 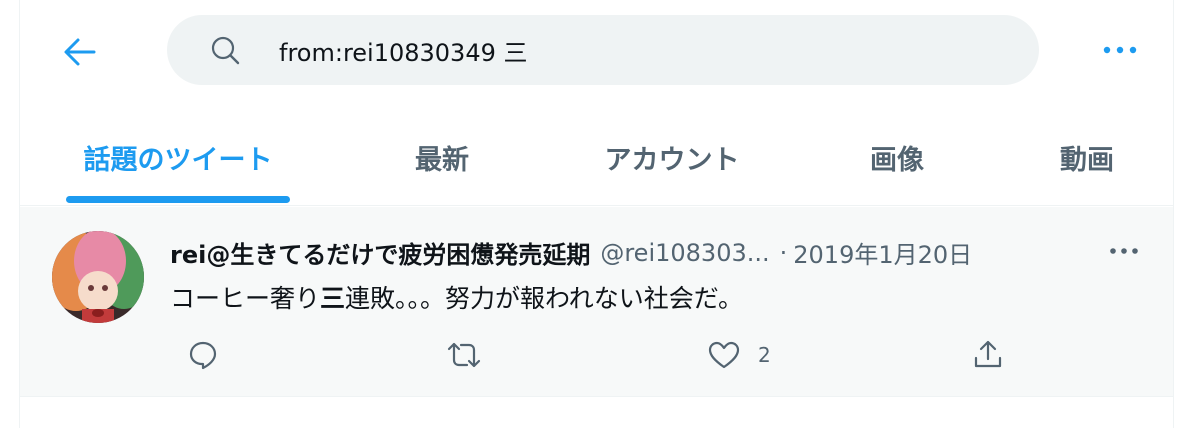 I want to click on tab-videos-label: 動画, so click(x=1087, y=160).